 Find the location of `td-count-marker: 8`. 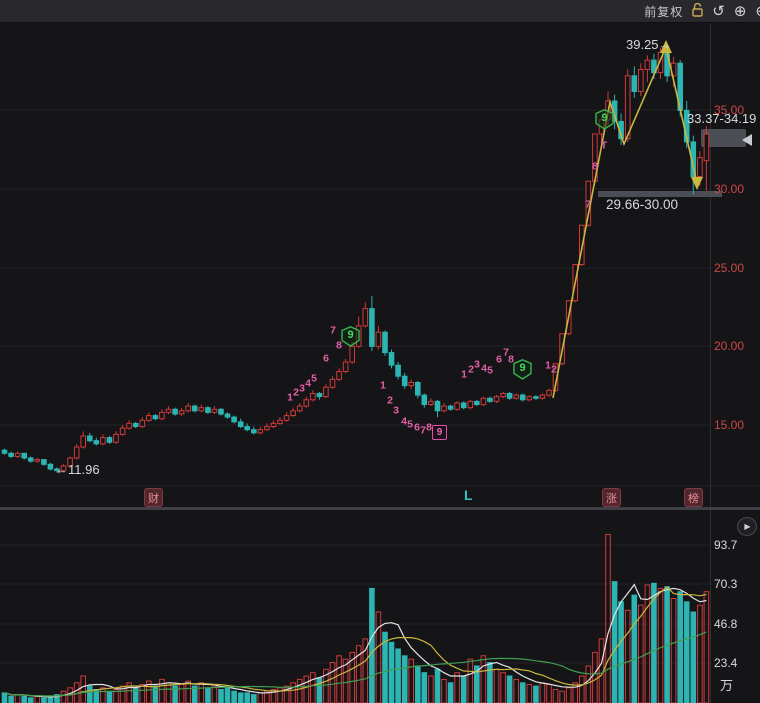

td-count-marker: 8 is located at coordinates (595, 166).